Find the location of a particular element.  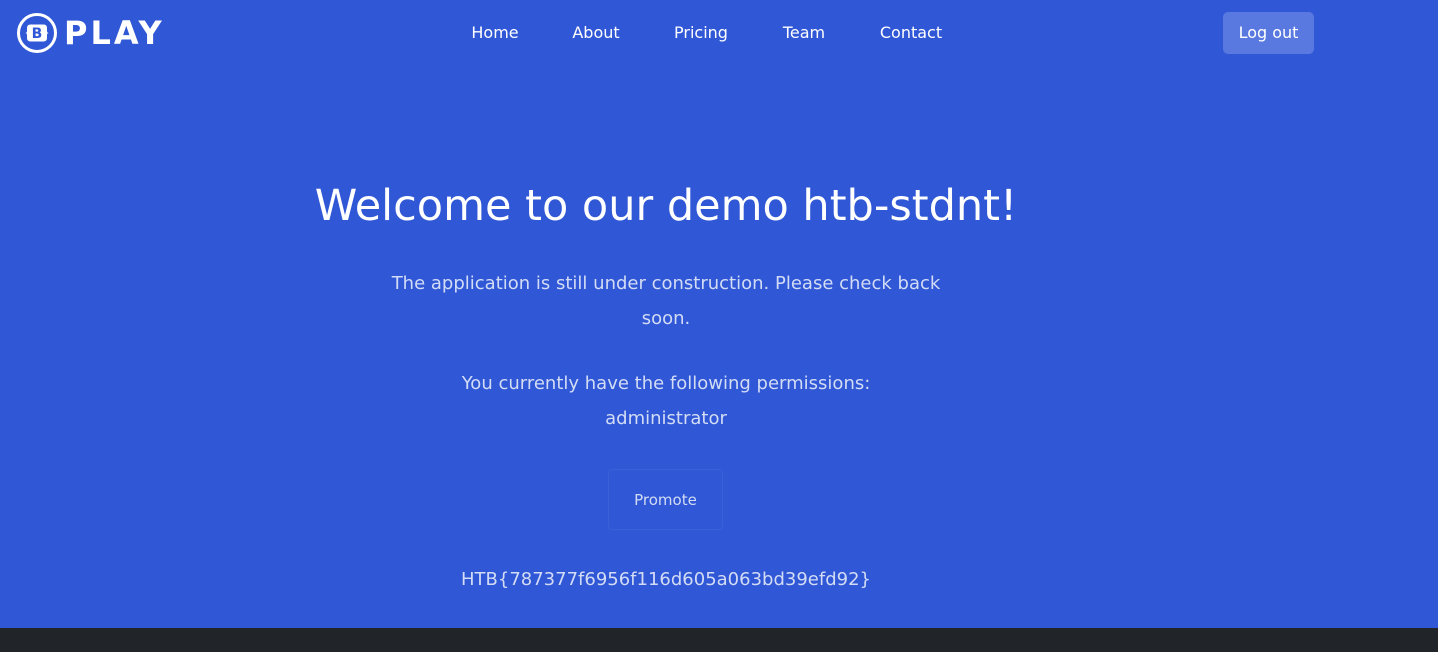

nav-link-team: Team is located at coordinates (804, 33).